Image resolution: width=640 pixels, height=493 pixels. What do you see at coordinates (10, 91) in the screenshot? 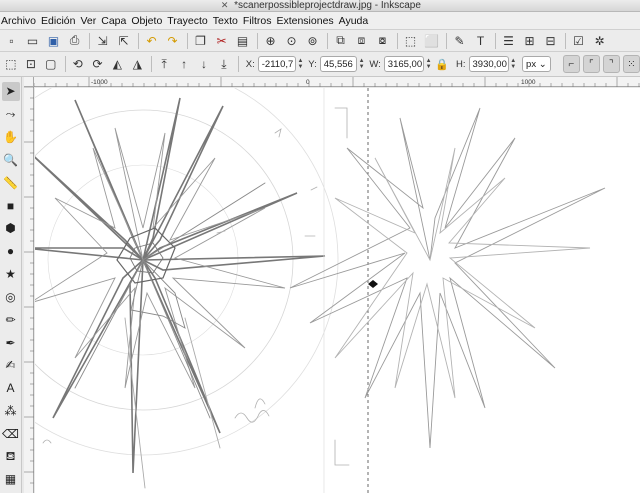
I see `selector-tool-icon: ➤` at bounding box center [10, 91].